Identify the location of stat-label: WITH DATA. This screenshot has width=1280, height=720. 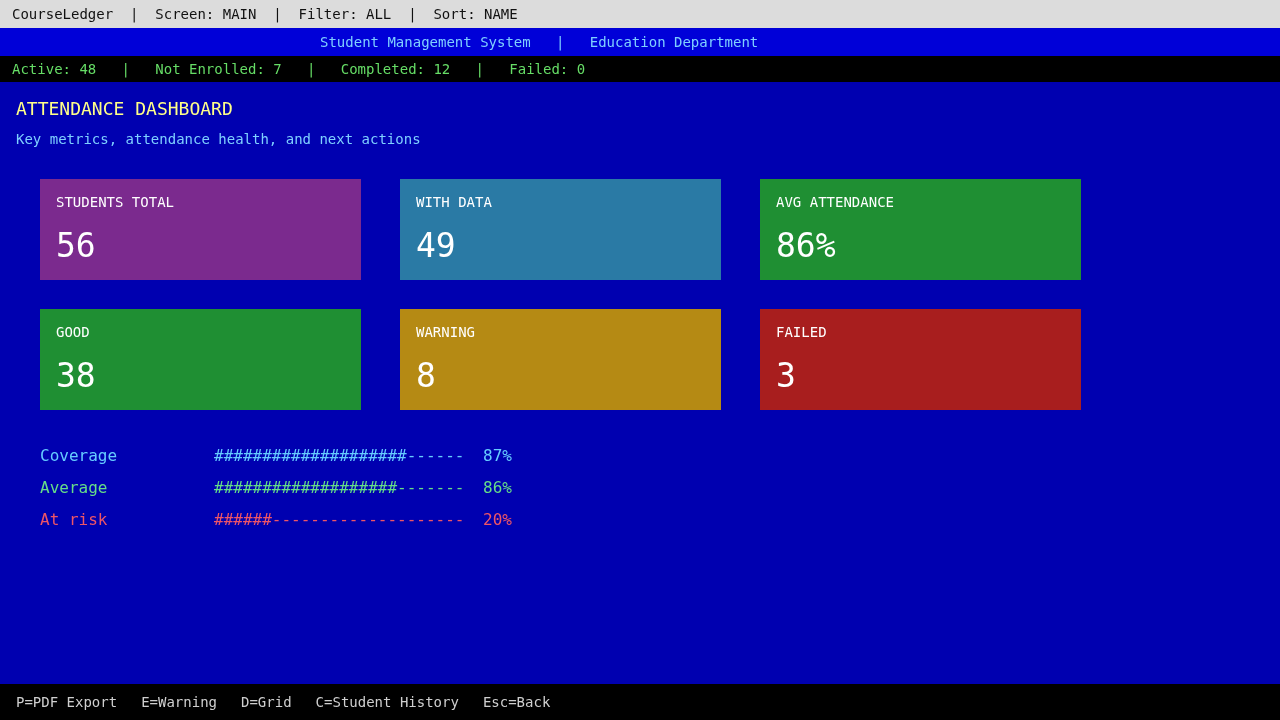
(454, 202).